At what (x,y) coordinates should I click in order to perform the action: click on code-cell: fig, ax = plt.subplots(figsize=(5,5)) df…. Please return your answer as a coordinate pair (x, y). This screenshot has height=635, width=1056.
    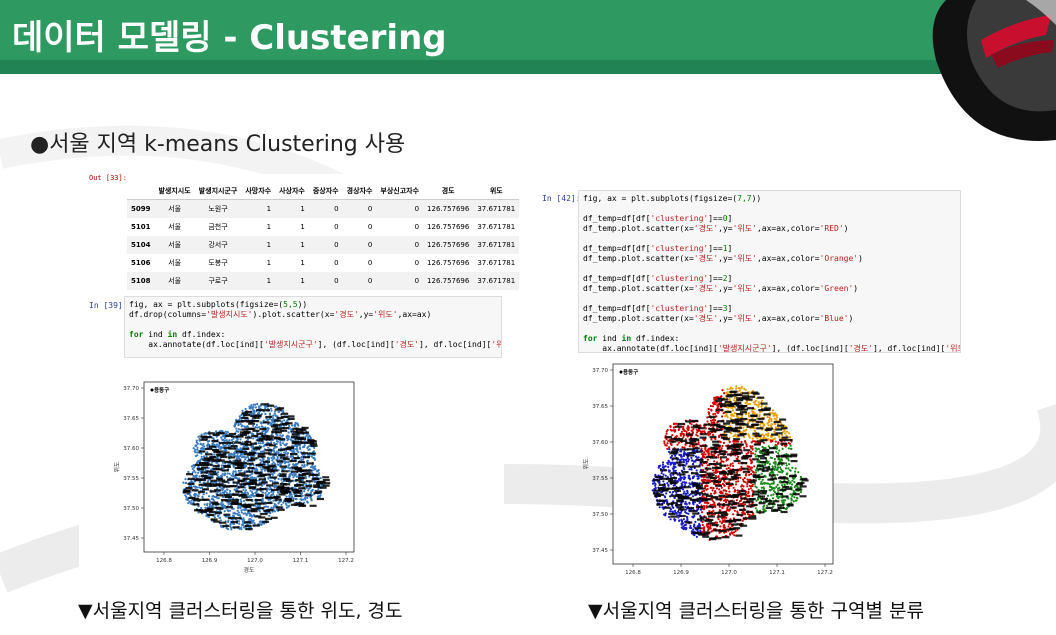
    Looking at the image, I should click on (313, 327).